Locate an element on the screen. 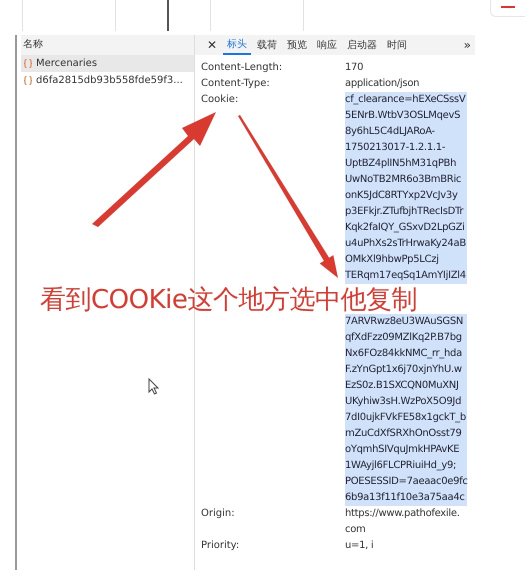 The image size is (525, 570). column-header: 名称 is located at coordinates (107, 45).